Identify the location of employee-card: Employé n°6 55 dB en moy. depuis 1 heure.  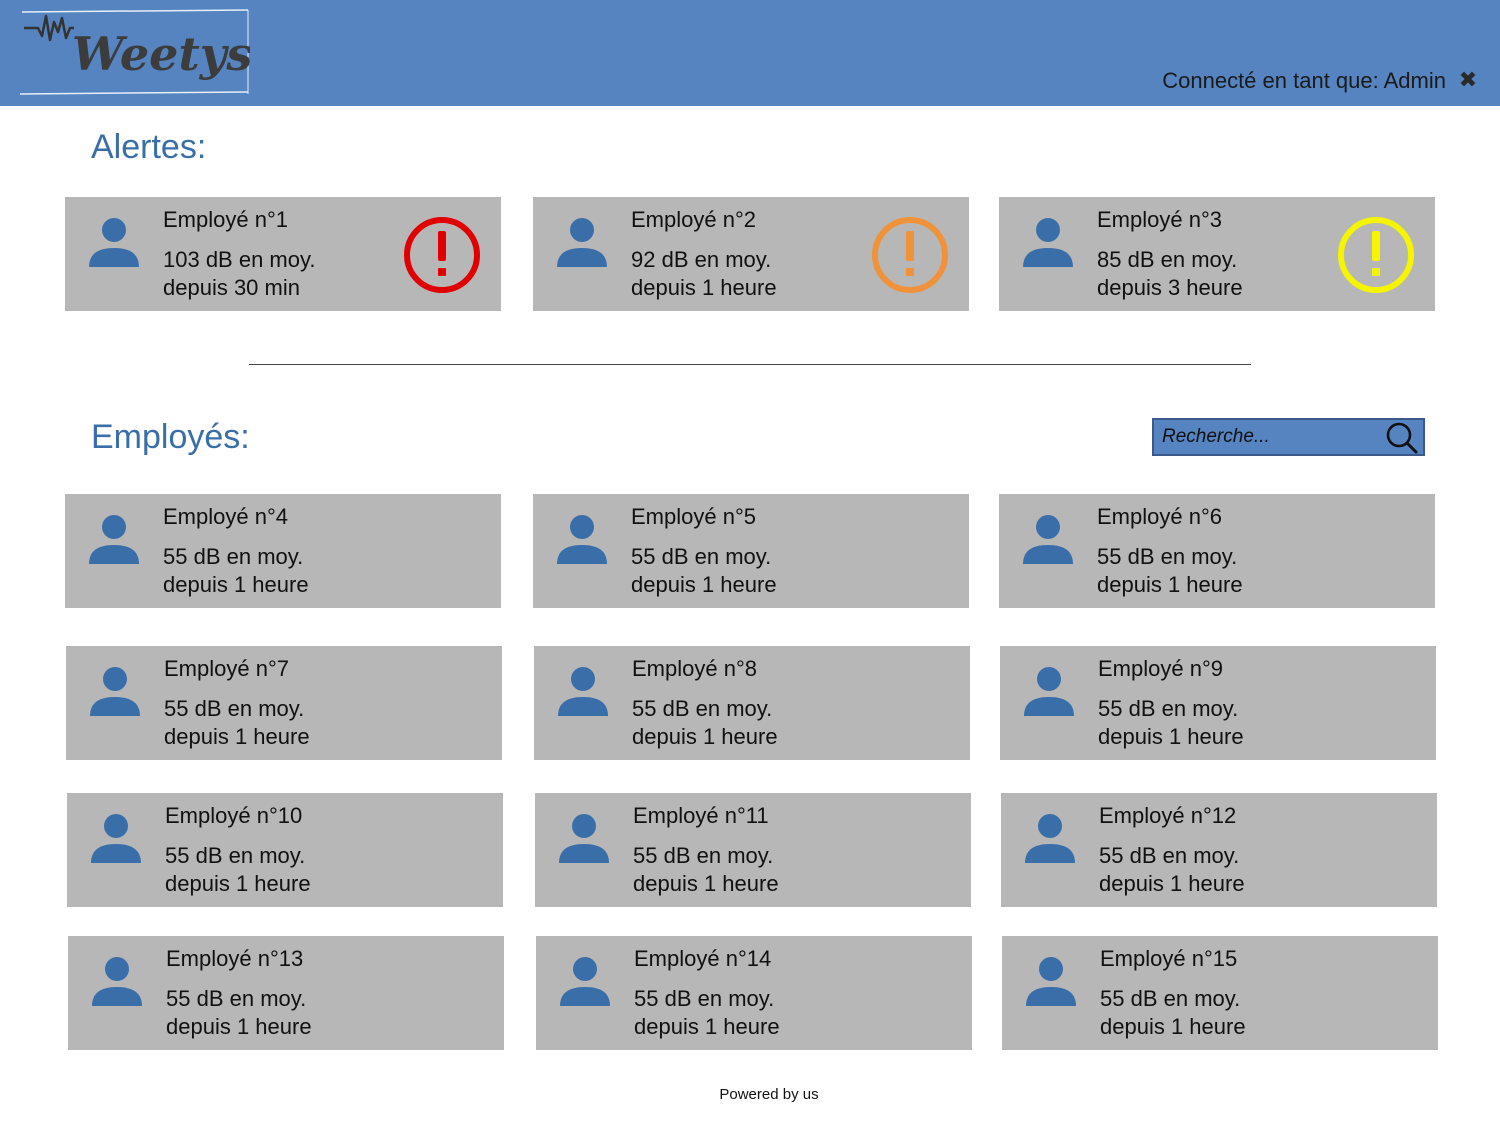
(1217, 551).